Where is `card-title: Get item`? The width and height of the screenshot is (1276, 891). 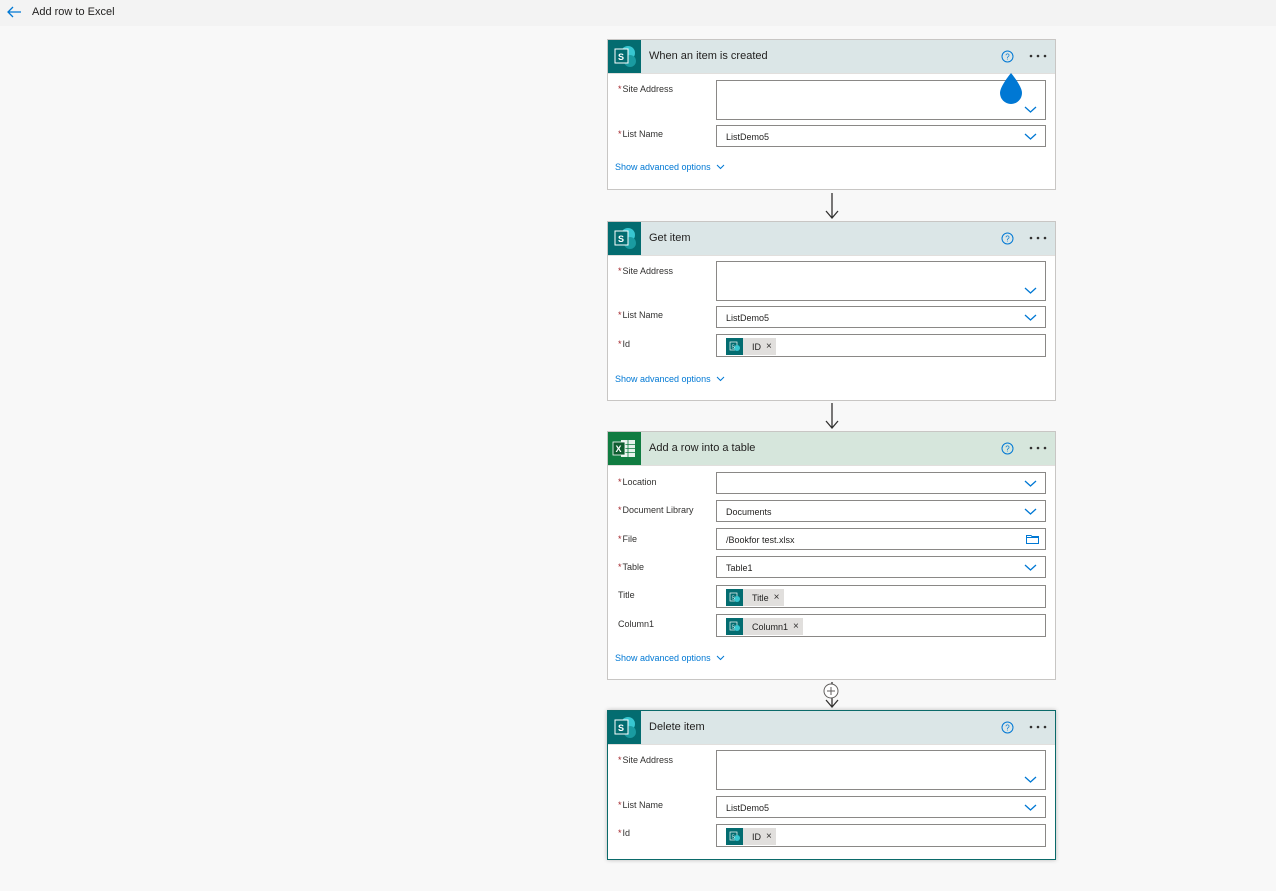 card-title: Get item is located at coordinates (670, 238).